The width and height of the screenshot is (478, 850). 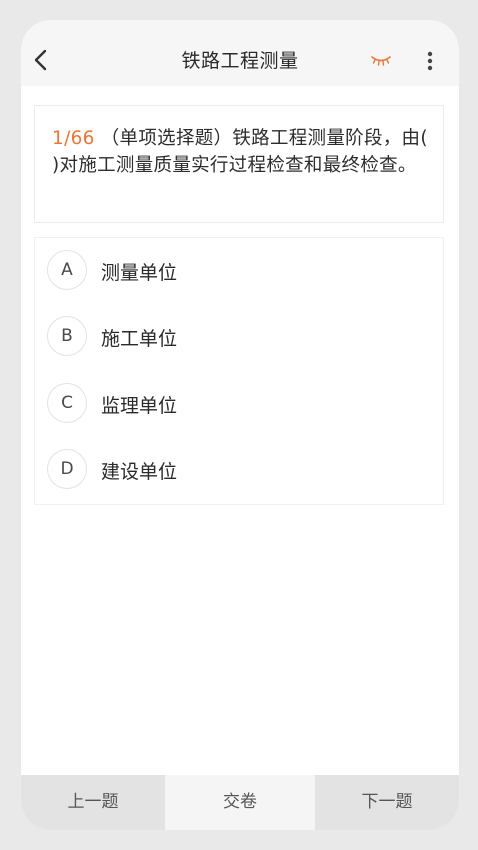 I want to click on top-bar: 铁路工程测量, so click(x=240, y=53).